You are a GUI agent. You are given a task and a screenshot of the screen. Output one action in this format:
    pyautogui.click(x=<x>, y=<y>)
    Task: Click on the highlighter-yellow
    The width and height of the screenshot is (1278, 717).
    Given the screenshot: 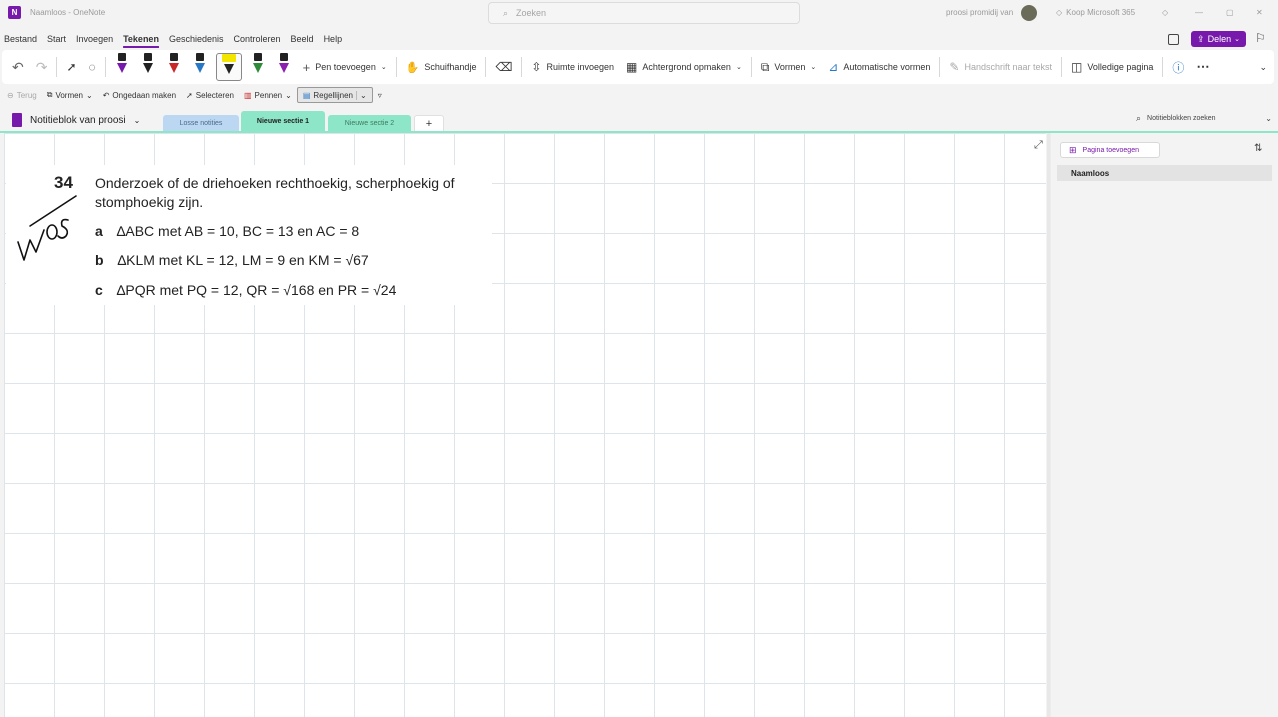 What is the action you would take?
    pyautogui.click(x=228, y=67)
    